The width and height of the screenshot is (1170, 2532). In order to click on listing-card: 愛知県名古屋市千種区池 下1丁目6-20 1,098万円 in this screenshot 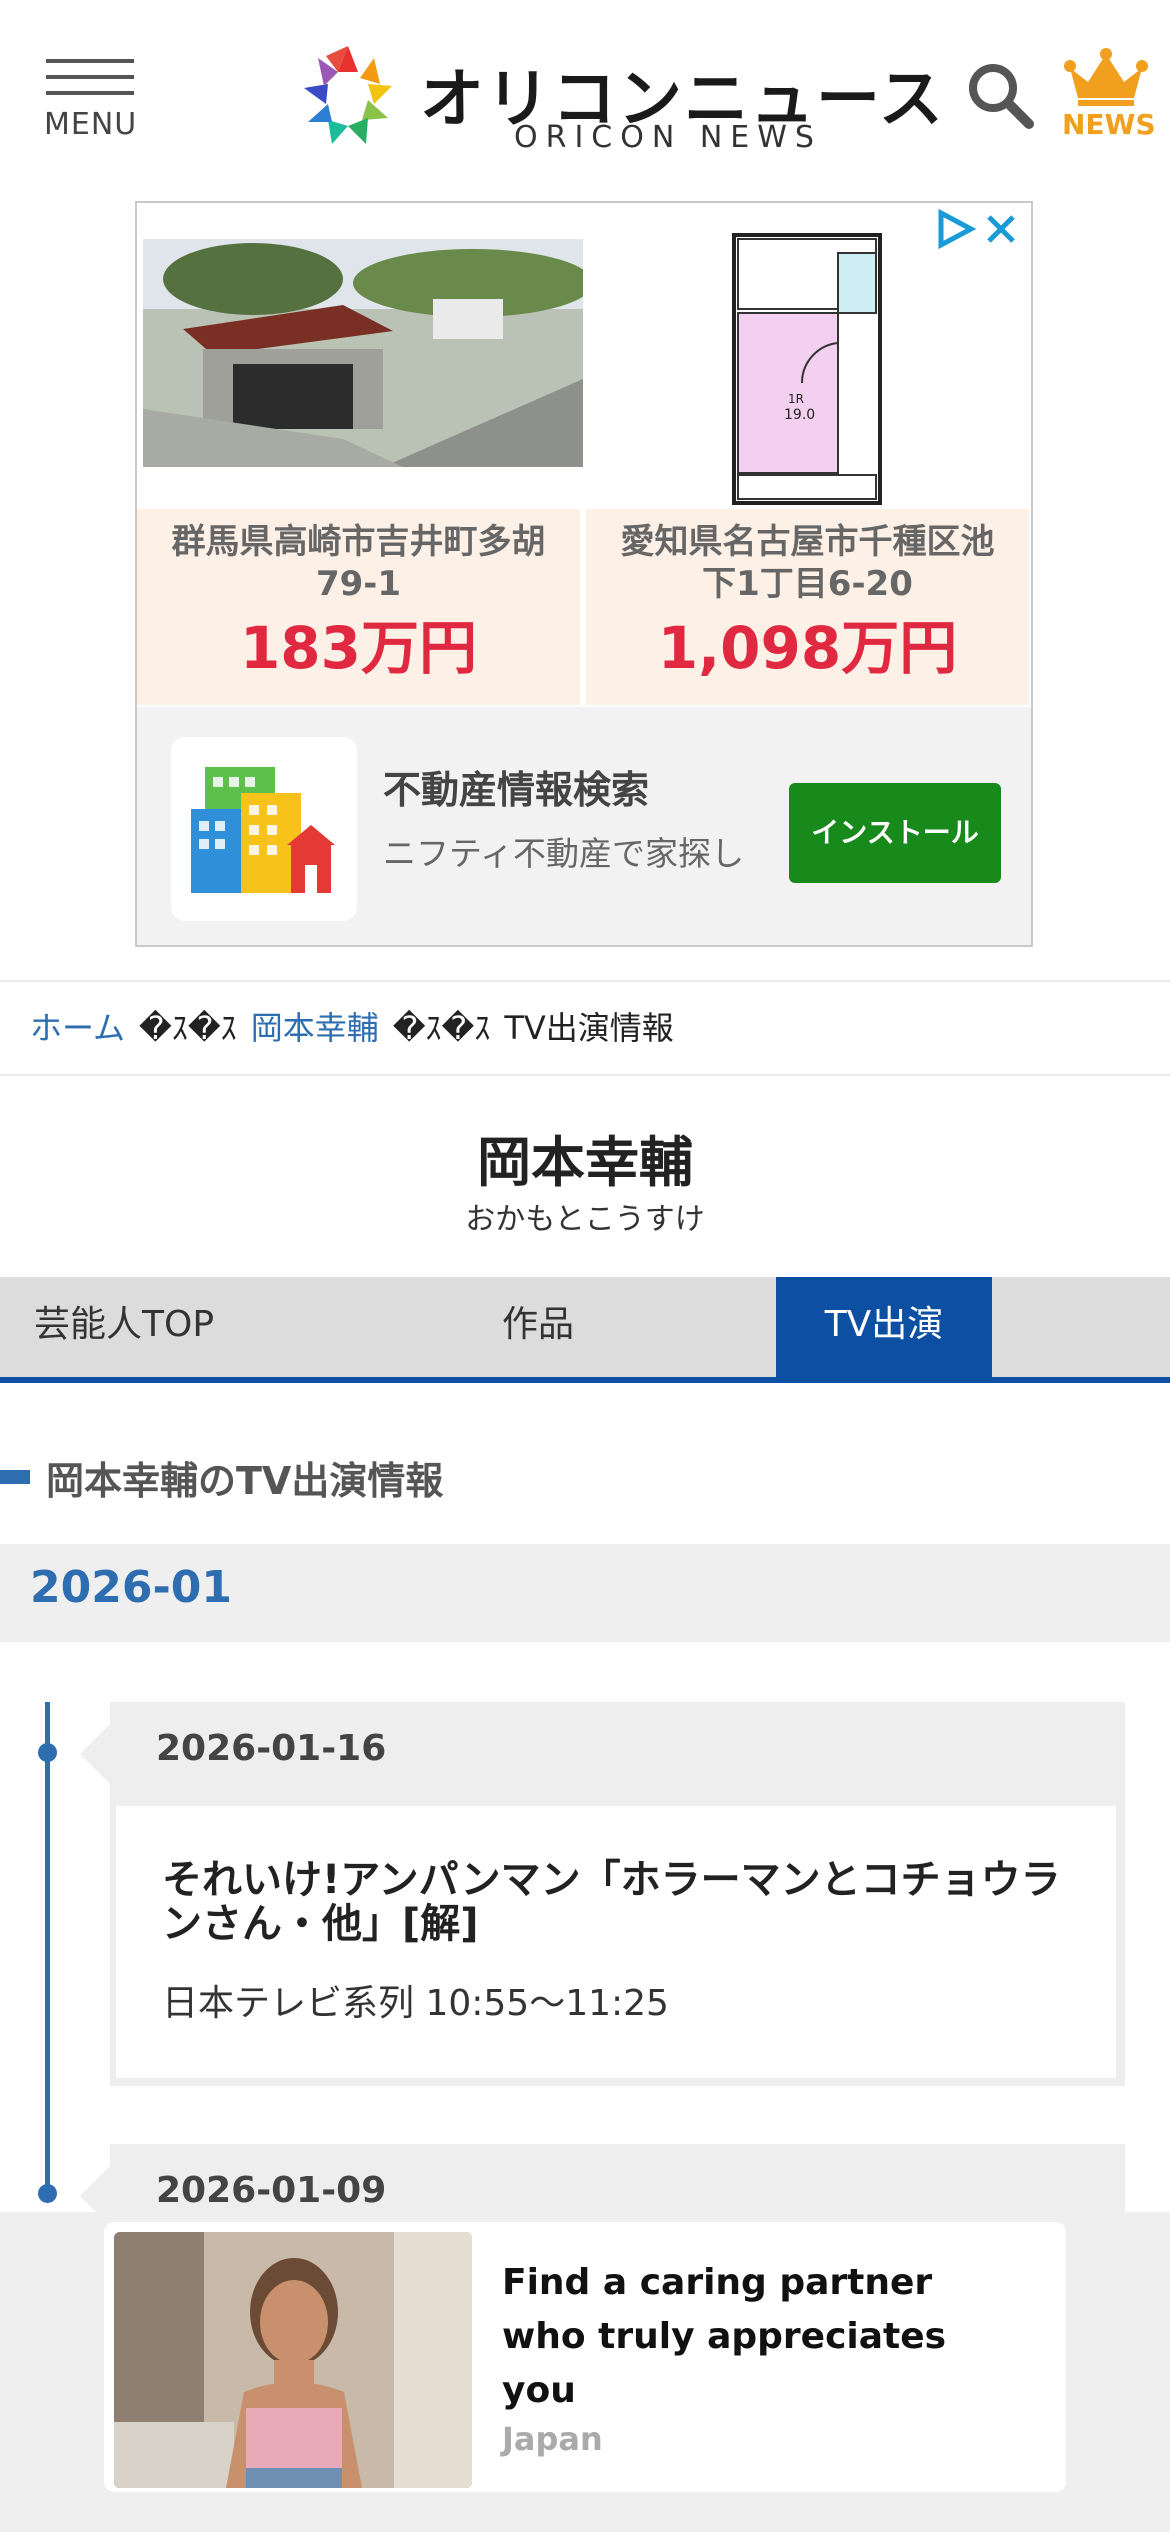, I will do `click(807, 607)`.